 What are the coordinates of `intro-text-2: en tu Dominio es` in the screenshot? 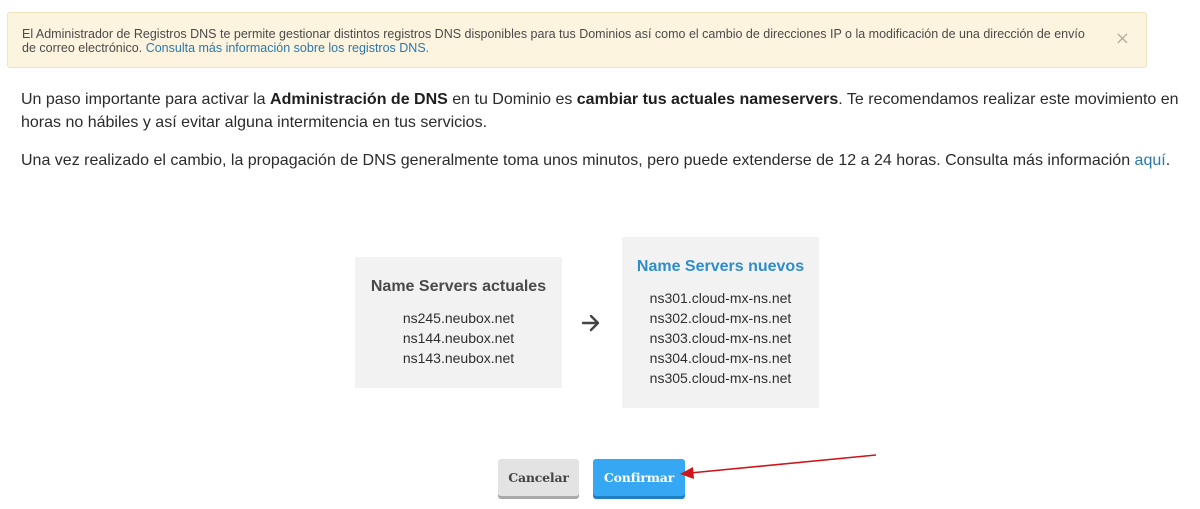 It's located at (512, 99).